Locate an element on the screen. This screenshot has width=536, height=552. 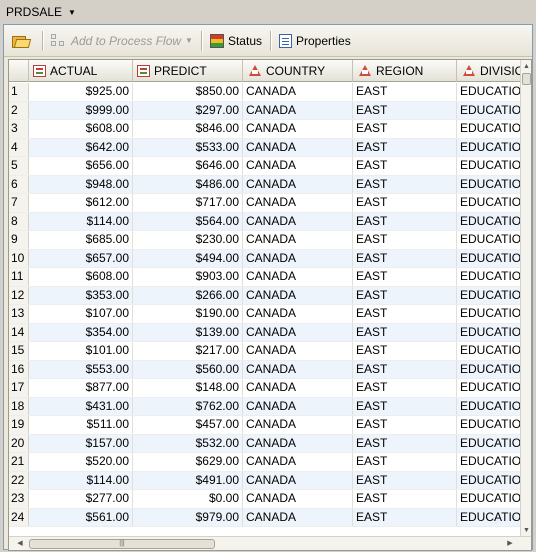
row-number: 4 is located at coordinates (19, 147).